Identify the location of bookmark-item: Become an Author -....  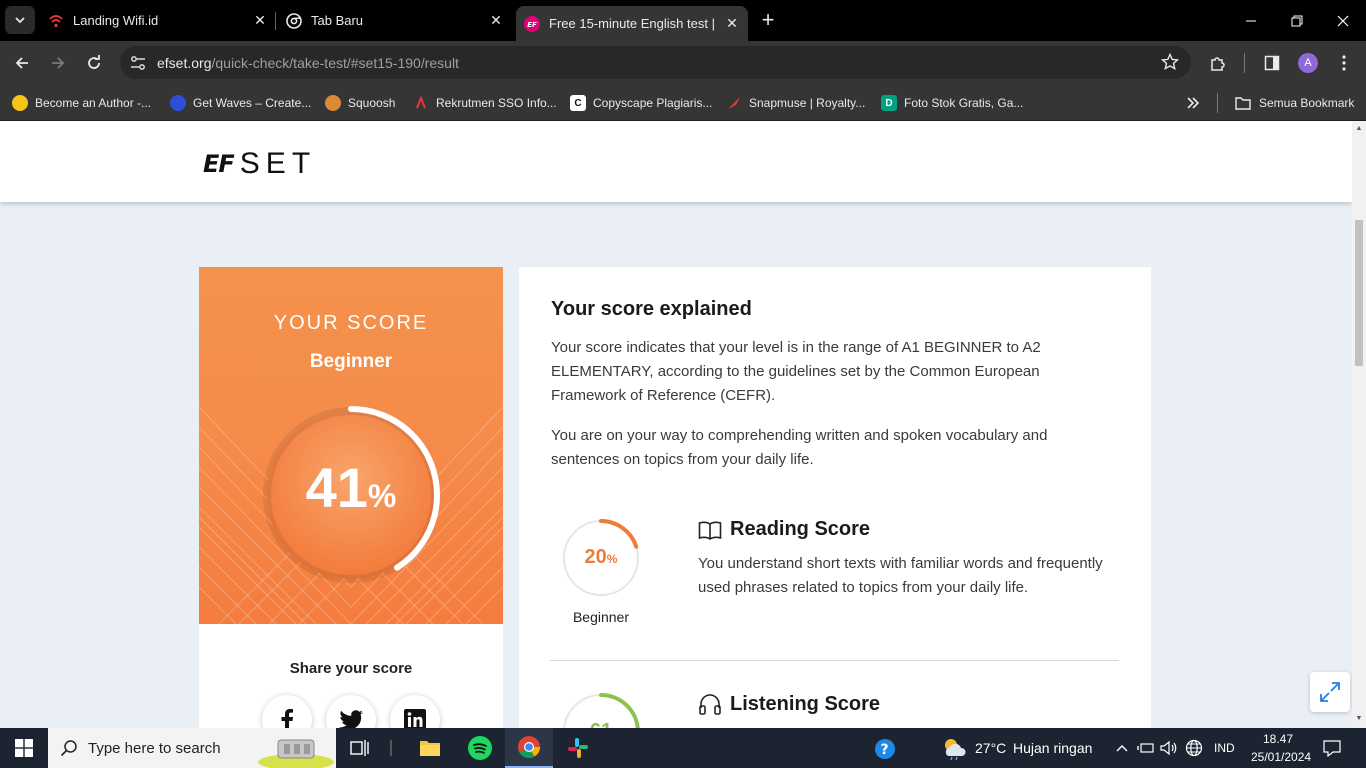
(81, 103).